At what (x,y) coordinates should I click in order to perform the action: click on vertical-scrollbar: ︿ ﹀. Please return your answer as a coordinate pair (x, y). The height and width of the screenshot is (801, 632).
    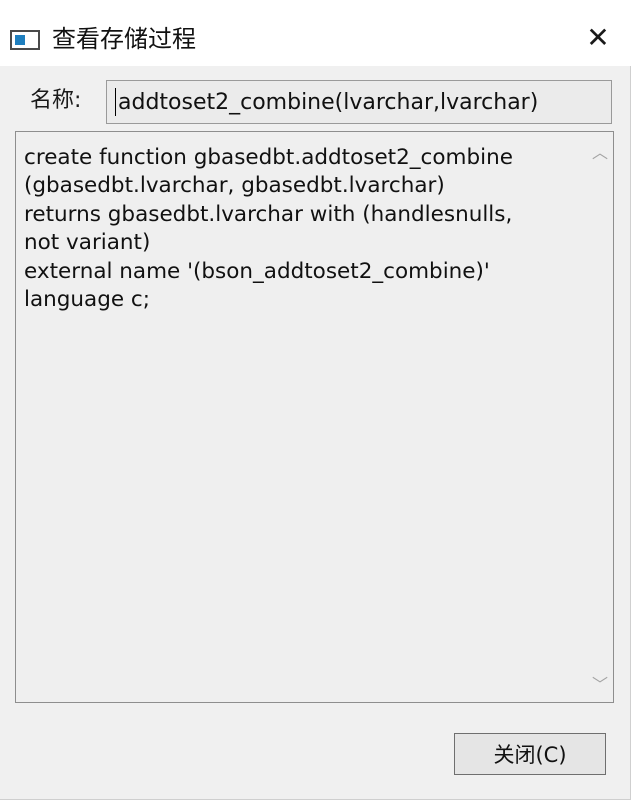
    Looking at the image, I should click on (600, 417).